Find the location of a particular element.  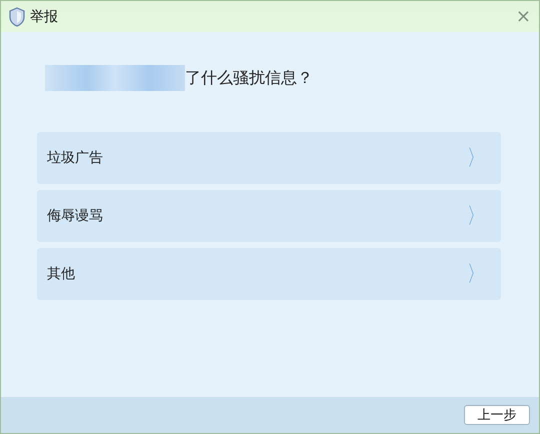

question-text: 了什么骚扰信息？ is located at coordinates (249, 78).